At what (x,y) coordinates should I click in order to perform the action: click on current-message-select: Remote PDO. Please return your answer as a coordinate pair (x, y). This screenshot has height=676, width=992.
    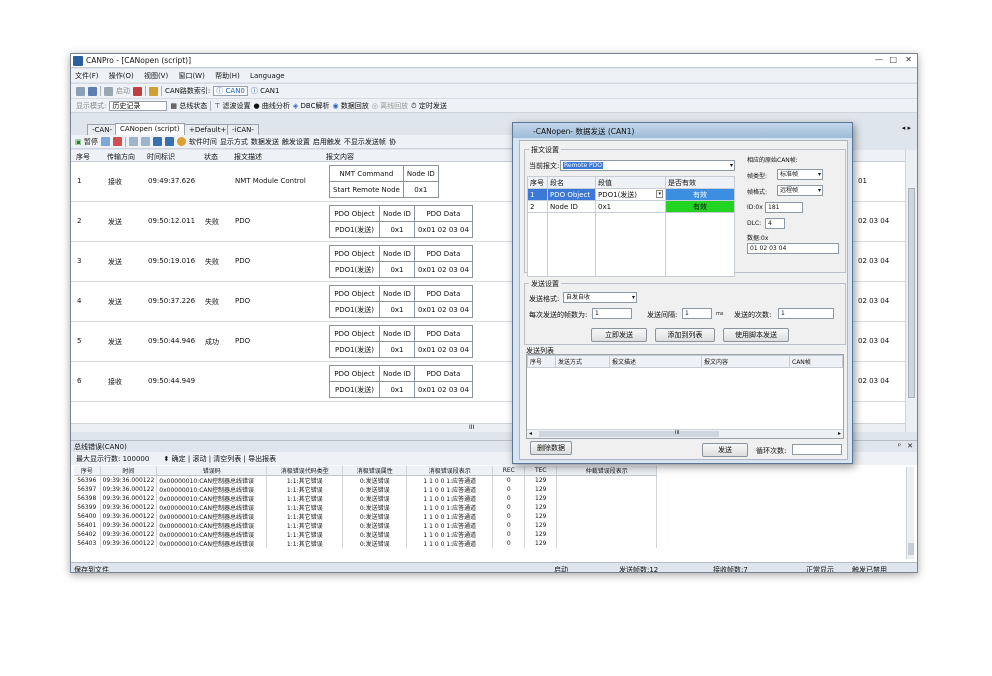
    Looking at the image, I should click on (647, 165).